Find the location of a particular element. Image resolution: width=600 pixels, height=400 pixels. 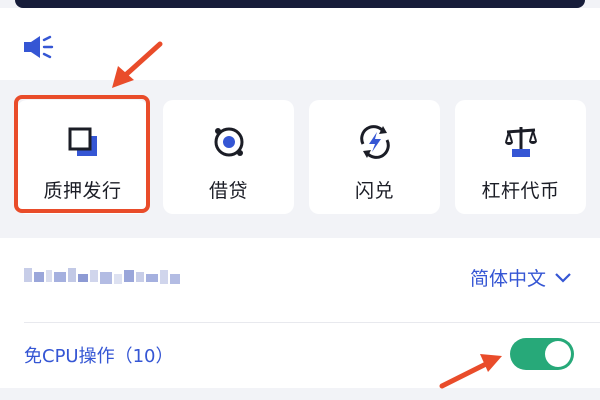

chevron-down-icon is located at coordinates (563, 277).